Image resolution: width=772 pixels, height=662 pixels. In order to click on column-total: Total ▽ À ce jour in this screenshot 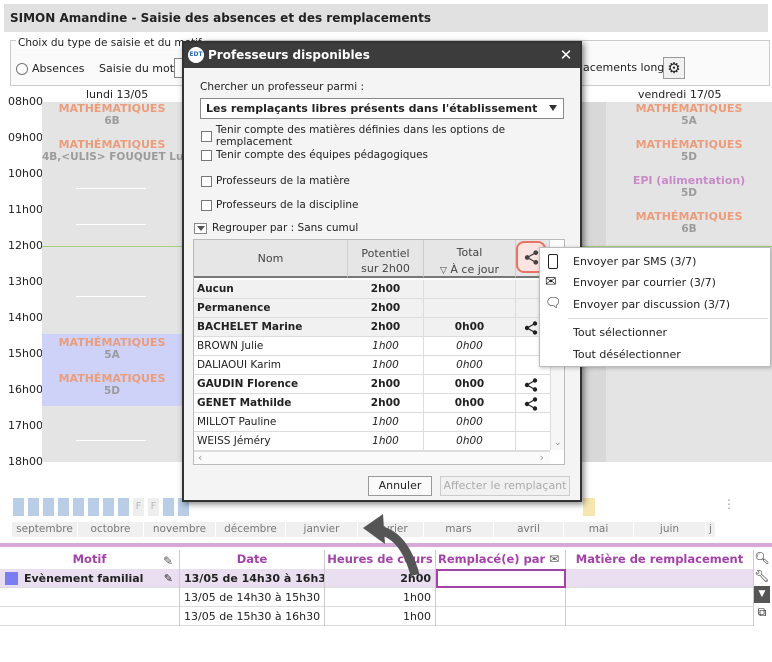, I will do `click(470, 259)`.